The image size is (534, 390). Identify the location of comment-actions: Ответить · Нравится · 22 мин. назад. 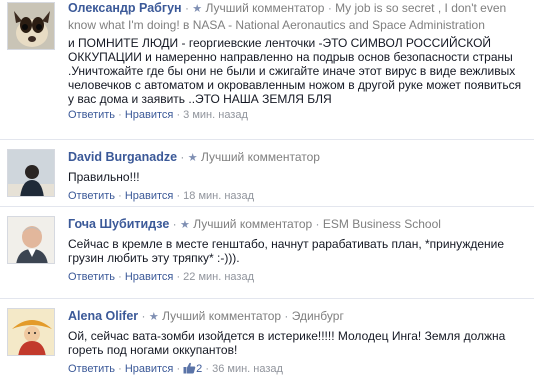
(298, 277).